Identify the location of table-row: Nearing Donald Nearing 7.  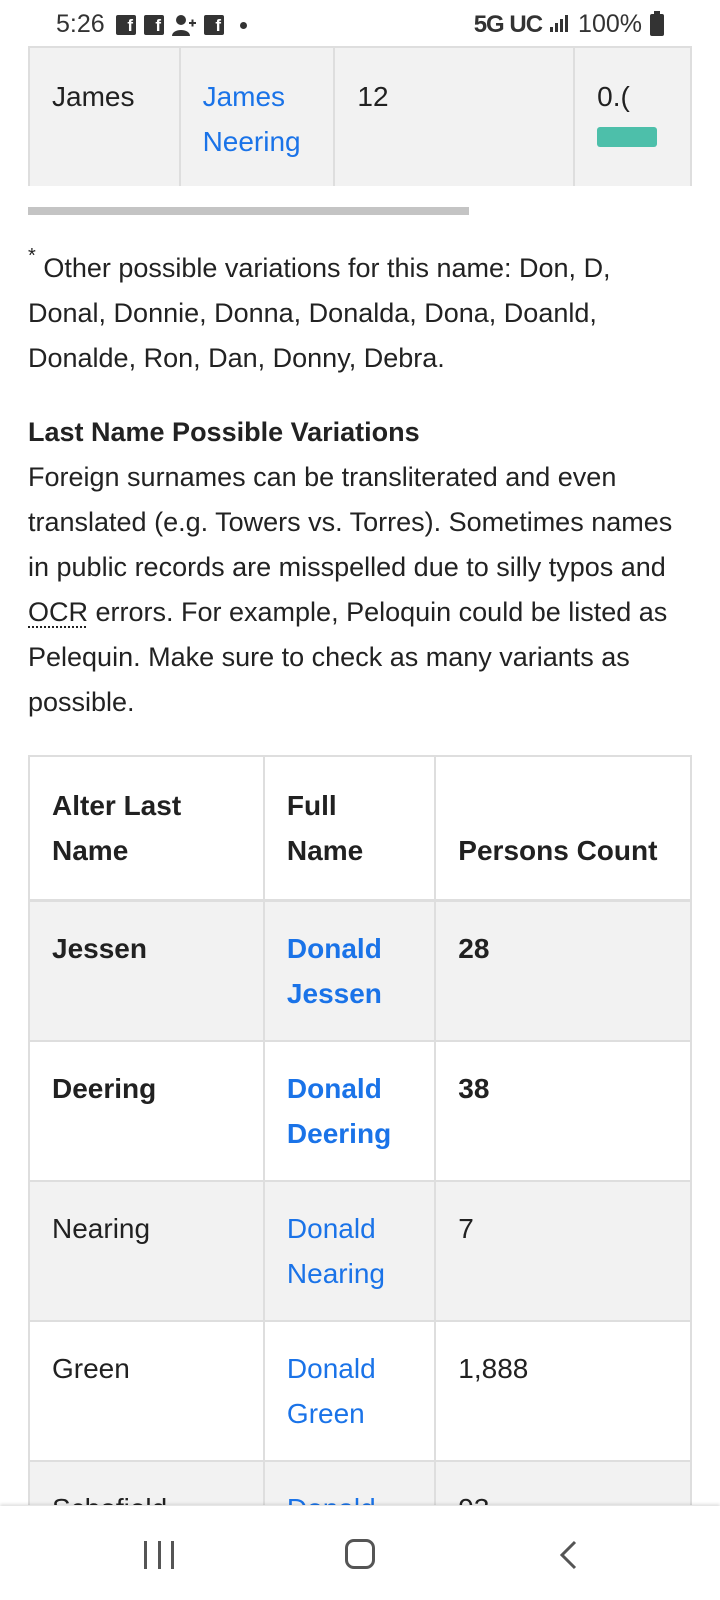
(360, 1251).